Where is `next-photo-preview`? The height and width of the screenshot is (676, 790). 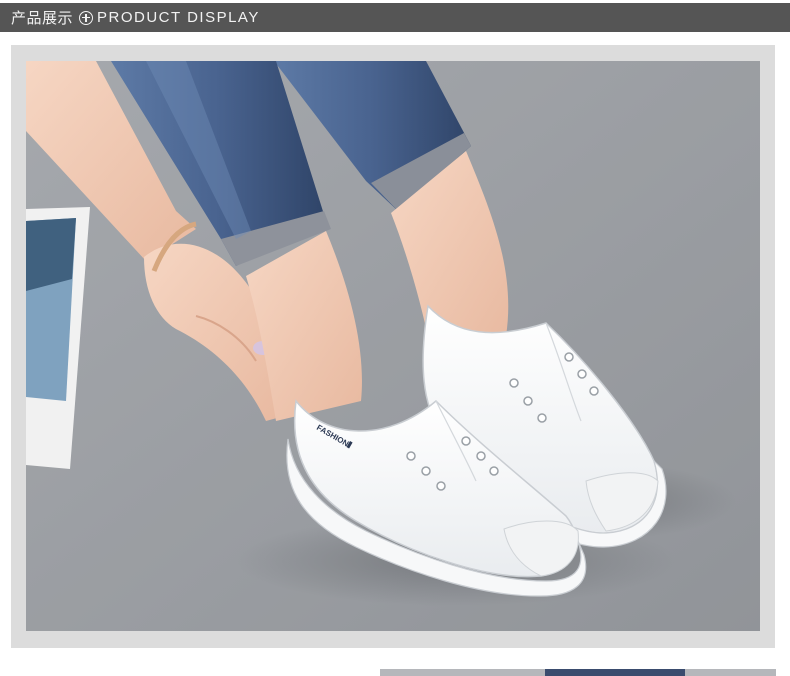 next-photo-preview is located at coordinates (578, 672).